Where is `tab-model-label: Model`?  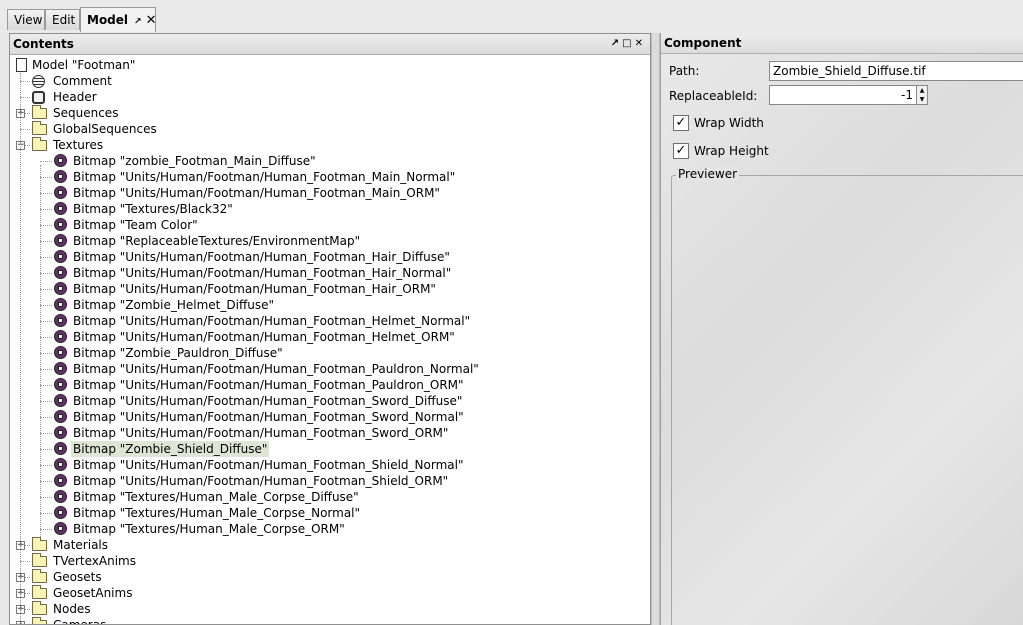
tab-model-label: Model is located at coordinates (108, 20).